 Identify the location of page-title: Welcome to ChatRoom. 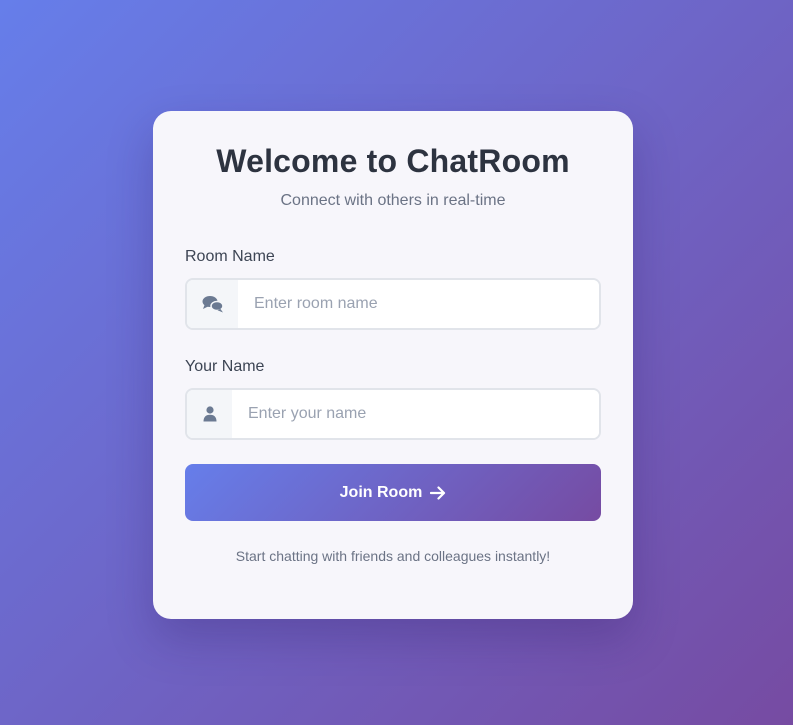
(393, 161).